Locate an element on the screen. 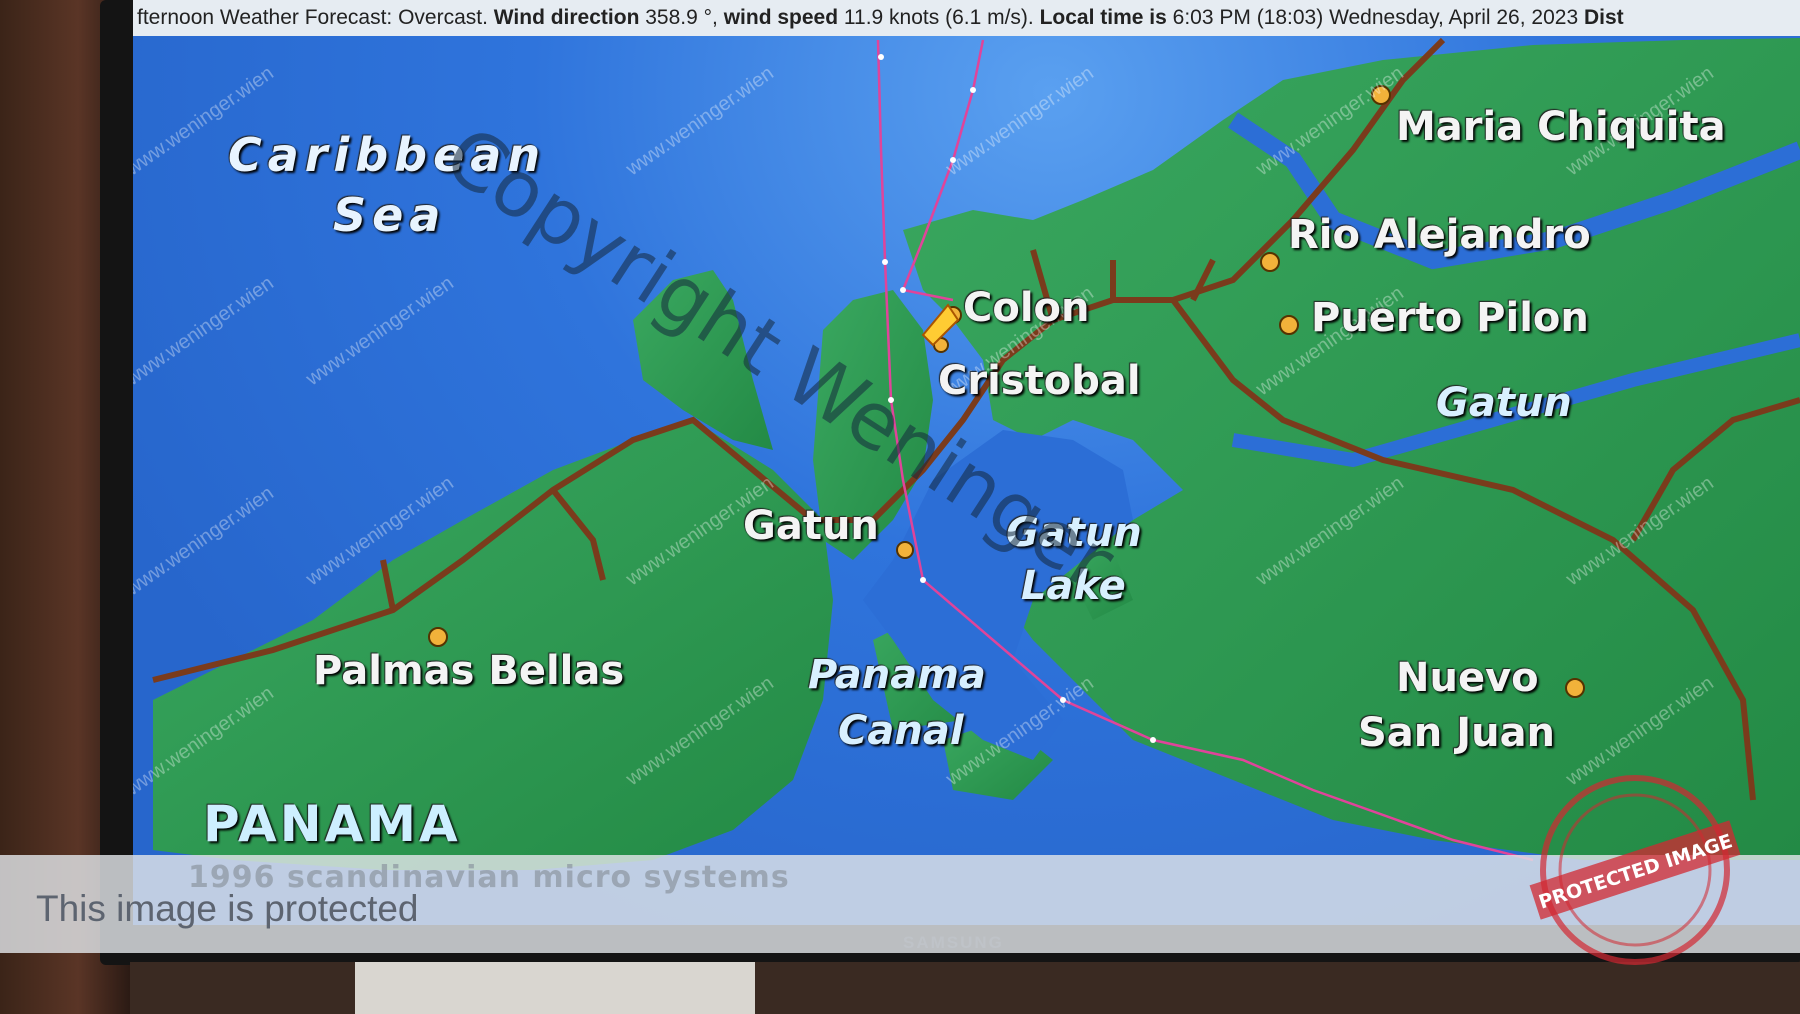  label-colon: Colon is located at coordinates (1026, 308).